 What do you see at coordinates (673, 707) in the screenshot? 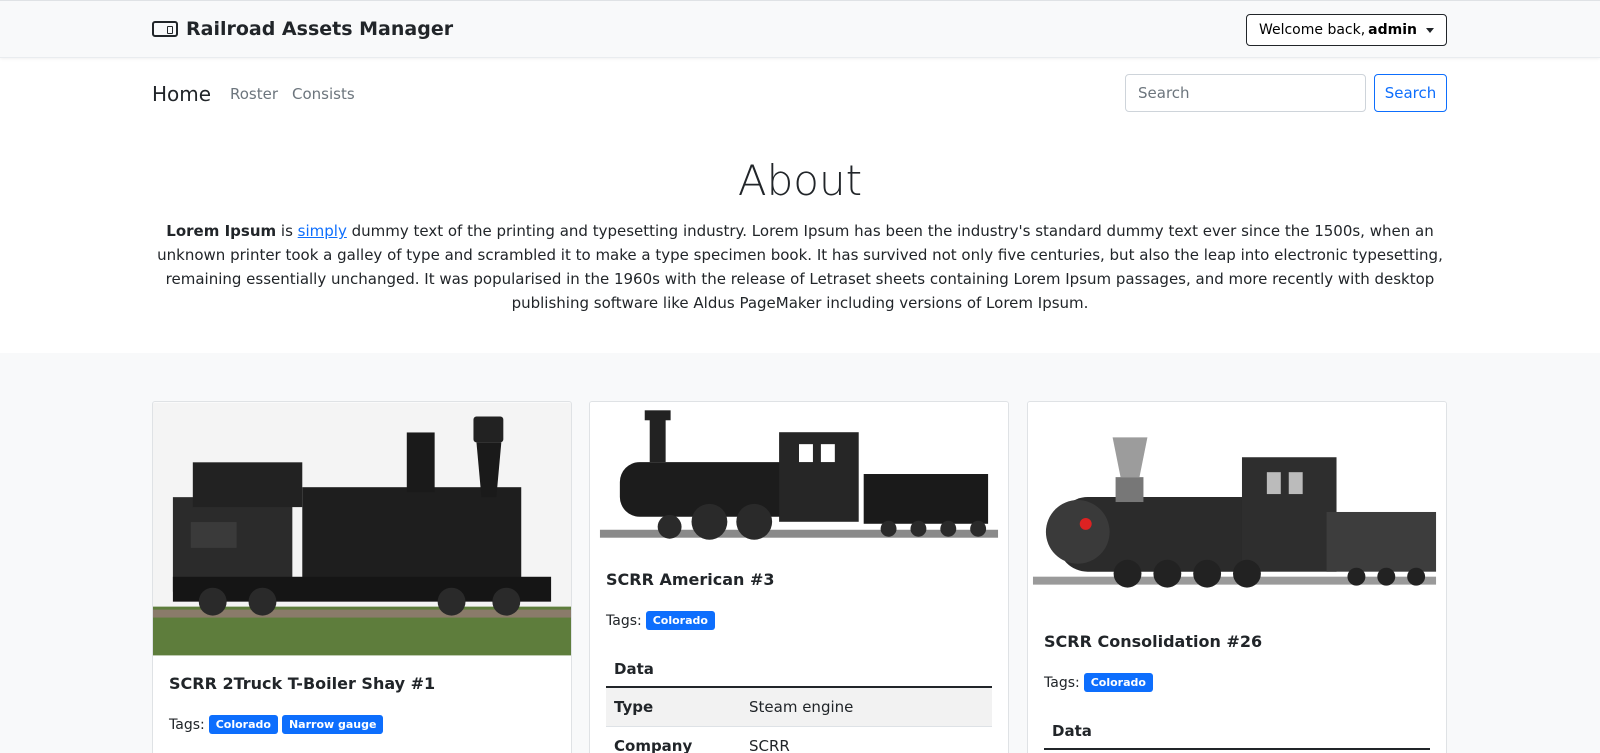
I see `row-key: Type` at bounding box center [673, 707].